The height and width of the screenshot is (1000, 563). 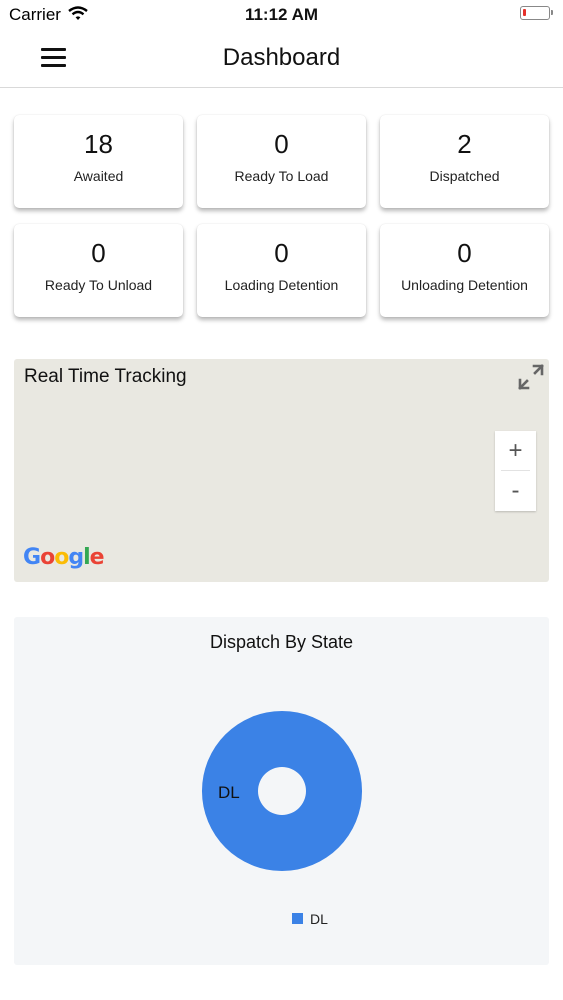 What do you see at coordinates (464, 176) in the screenshot?
I see `stat-label: Dispatched` at bounding box center [464, 176].